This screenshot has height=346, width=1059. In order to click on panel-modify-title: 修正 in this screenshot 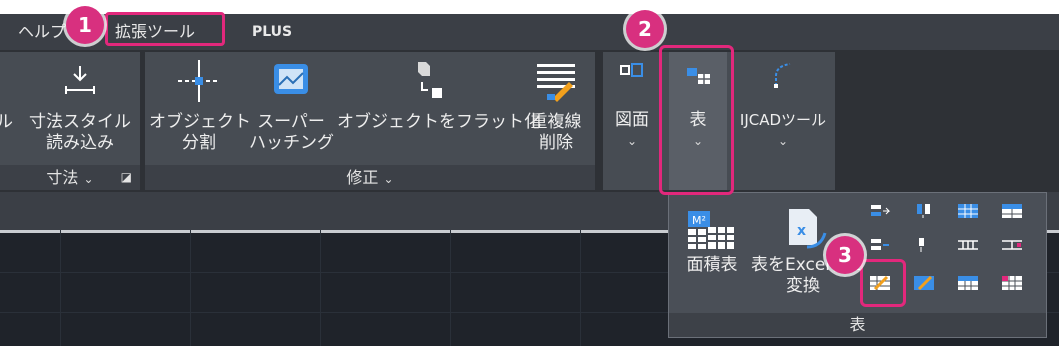, I will do `click(362, 177)`.